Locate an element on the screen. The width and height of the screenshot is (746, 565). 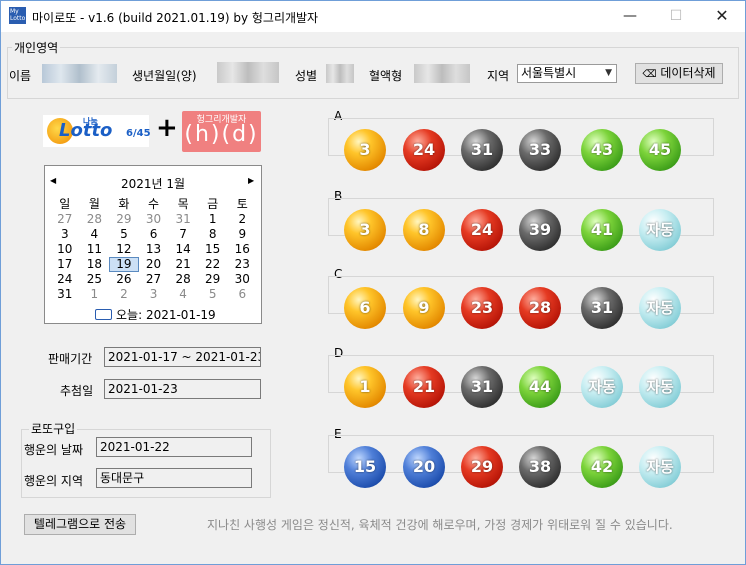
lotto-ball: 41 is located at coordinates (602, 230).